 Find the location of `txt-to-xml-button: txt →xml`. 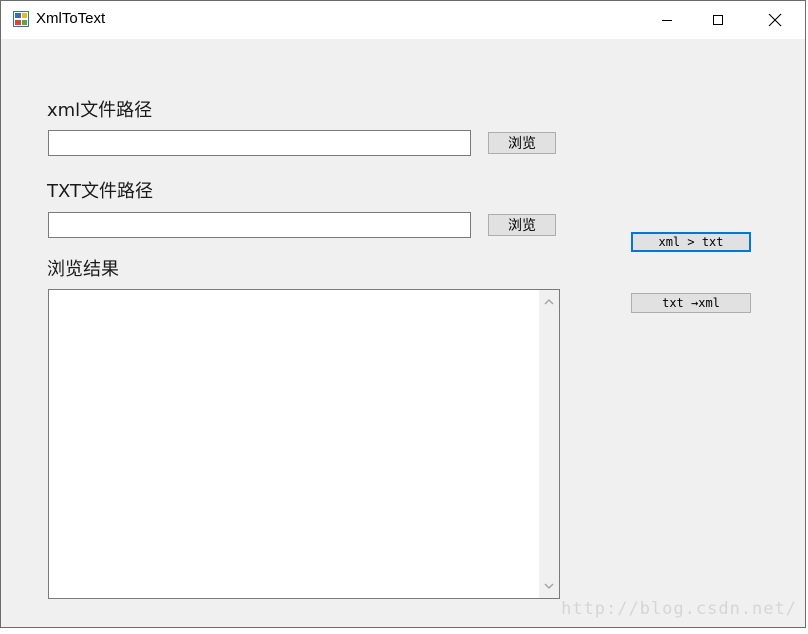

txt-to-xml-button: txt →xml is located at coordinates (691, 303).